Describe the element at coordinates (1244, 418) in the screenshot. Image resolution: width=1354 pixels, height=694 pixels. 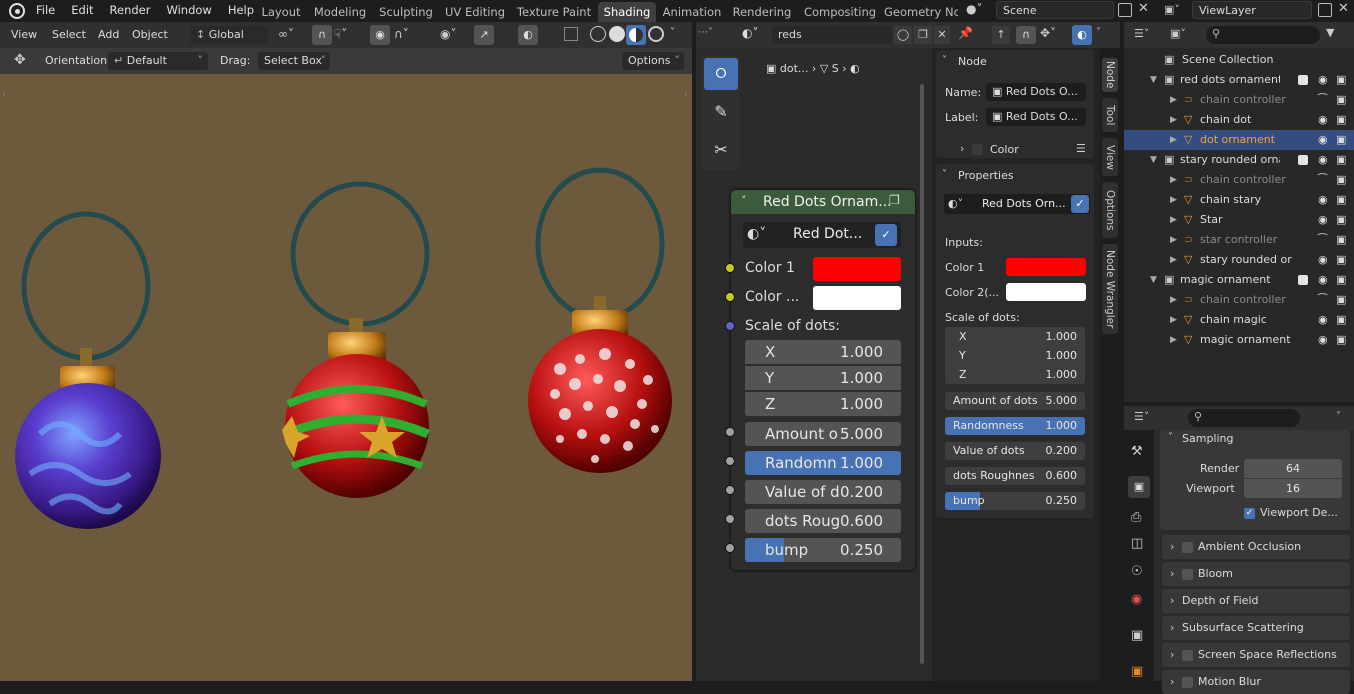
I see `properties-search-input: ⚲` at that location.